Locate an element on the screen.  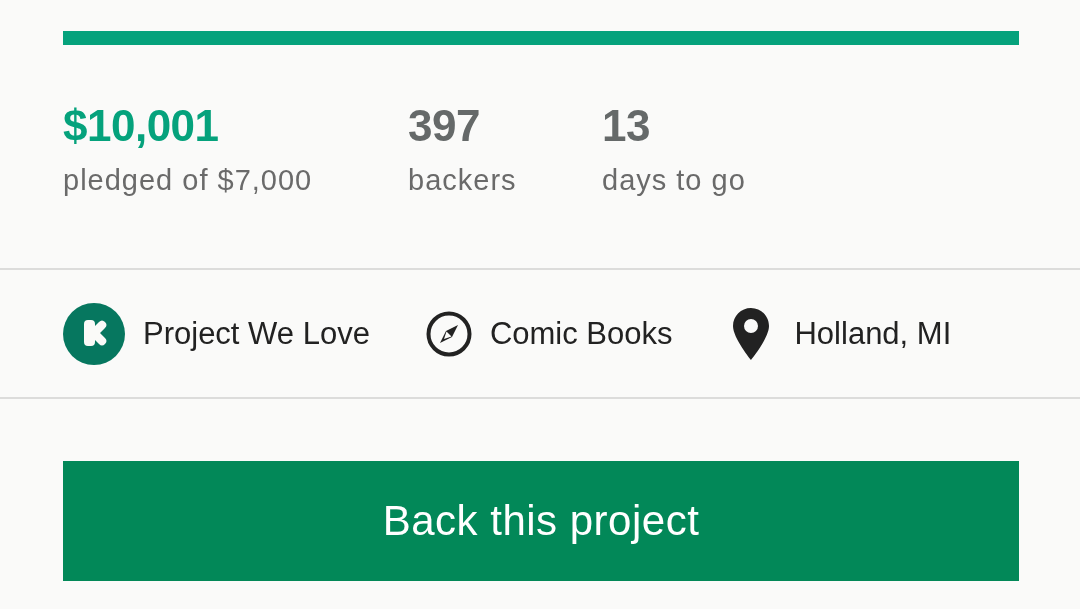
stat-label: pledged of $7,000 is located at coordinates (188, 180).